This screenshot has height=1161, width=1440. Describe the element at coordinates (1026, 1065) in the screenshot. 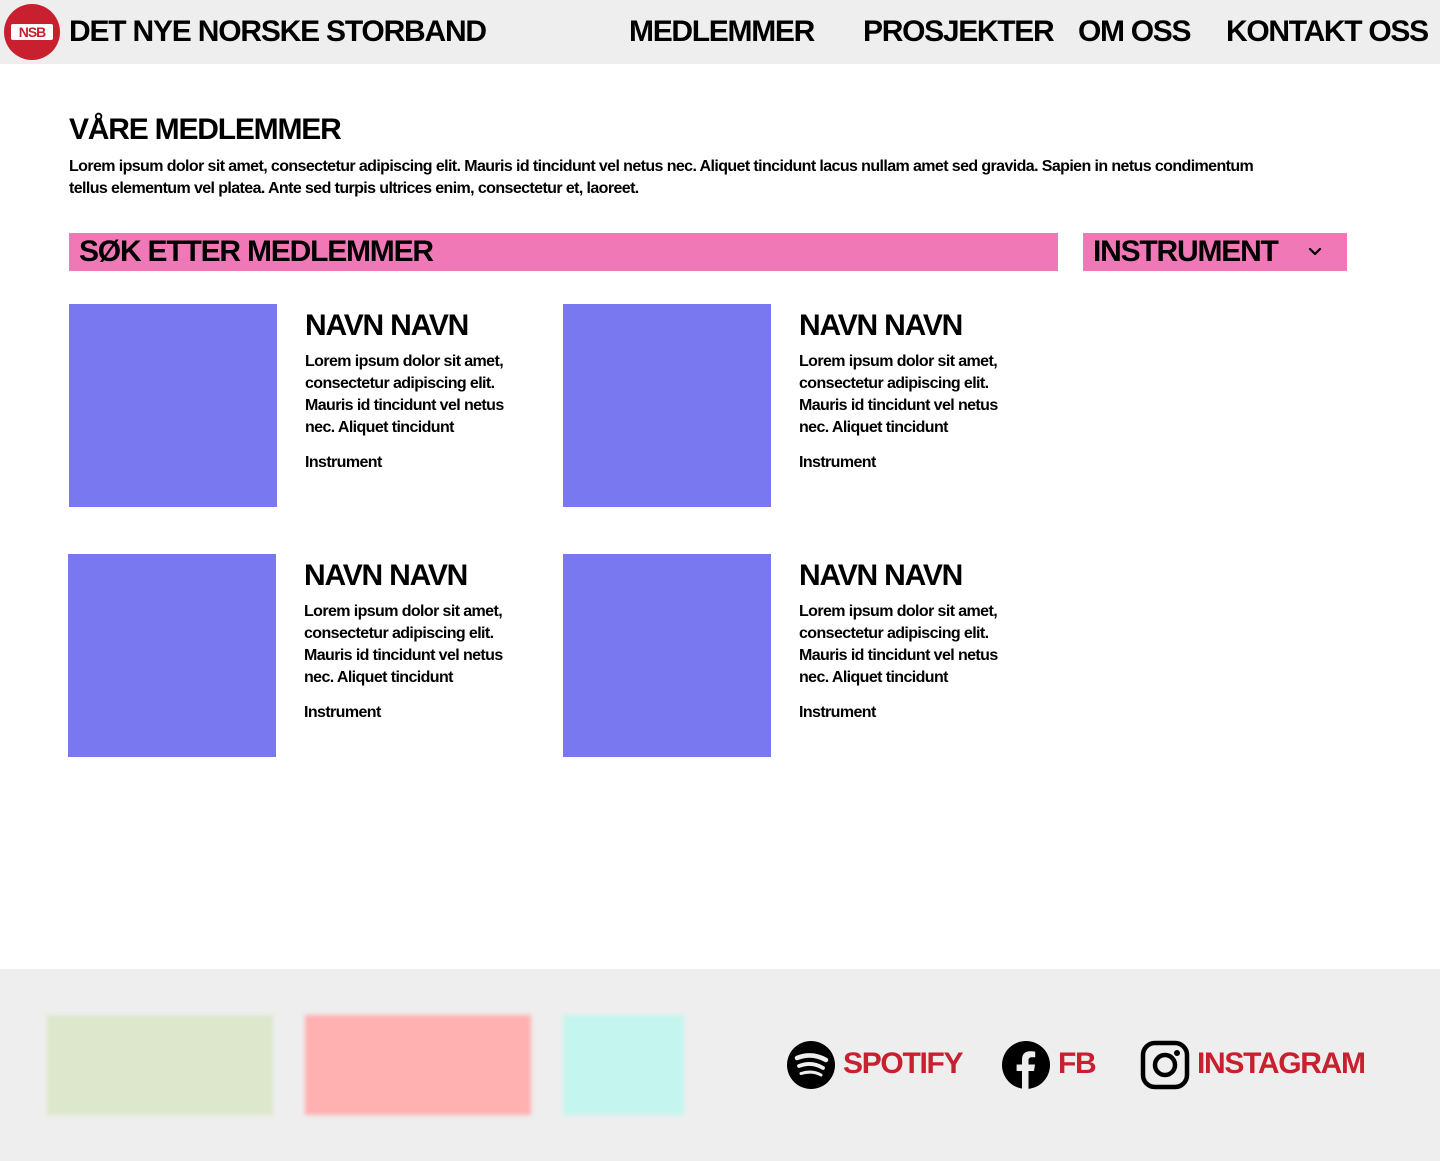

I see `facebook-icon` at that location.